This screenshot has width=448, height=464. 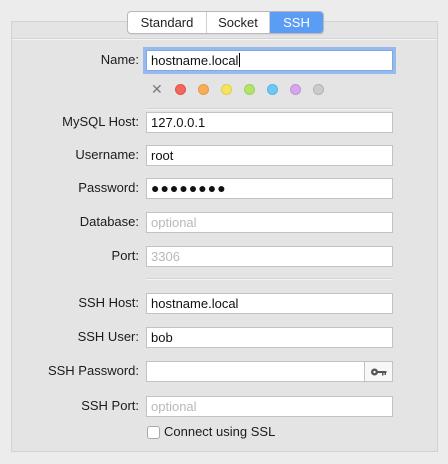 What do you see at coordinates (119, 59) in the screenshot?
I see `name-label: Name:` at bounding box center [119, 59].